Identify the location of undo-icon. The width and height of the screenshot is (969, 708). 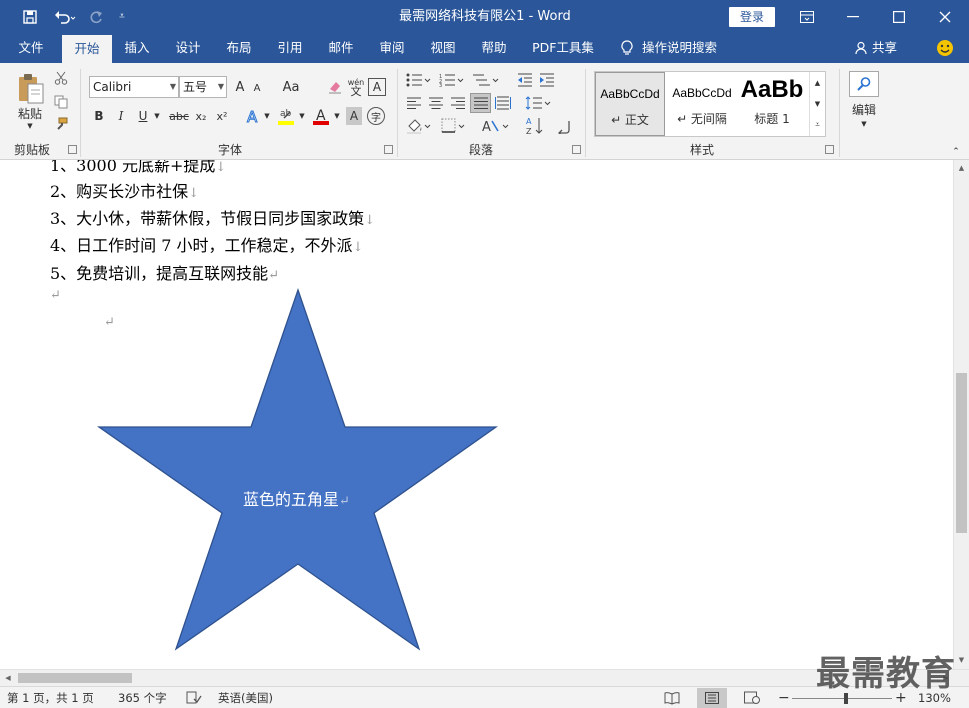
(65, 16).